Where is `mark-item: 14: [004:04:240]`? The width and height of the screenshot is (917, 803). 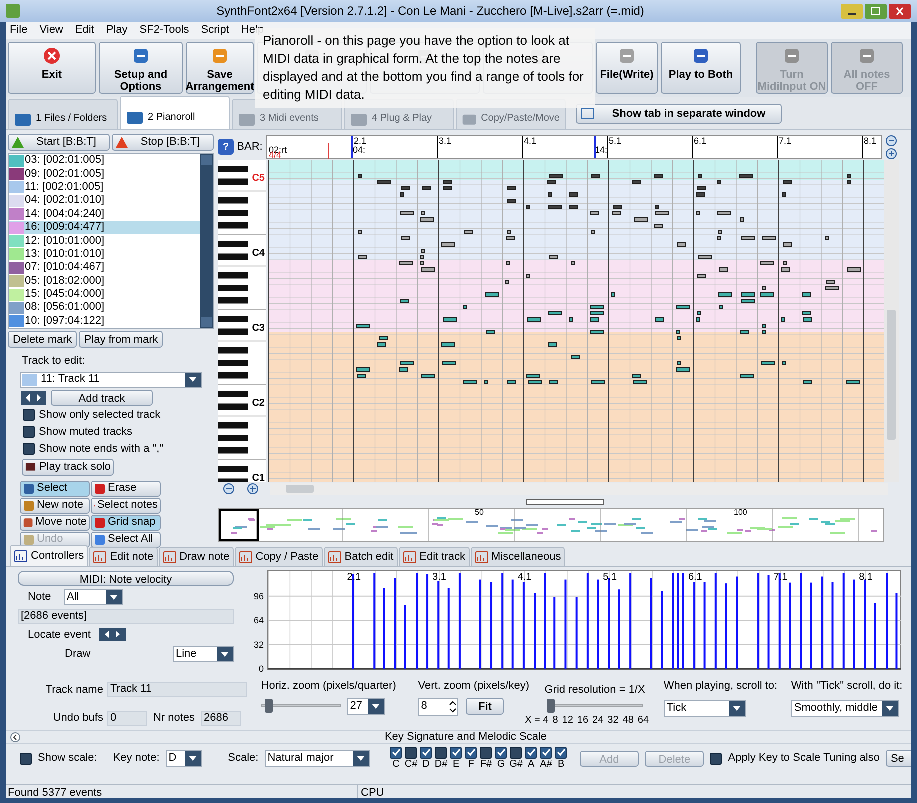
mark-item: 14: [004:04:240] is located at coordinates (104, 214).